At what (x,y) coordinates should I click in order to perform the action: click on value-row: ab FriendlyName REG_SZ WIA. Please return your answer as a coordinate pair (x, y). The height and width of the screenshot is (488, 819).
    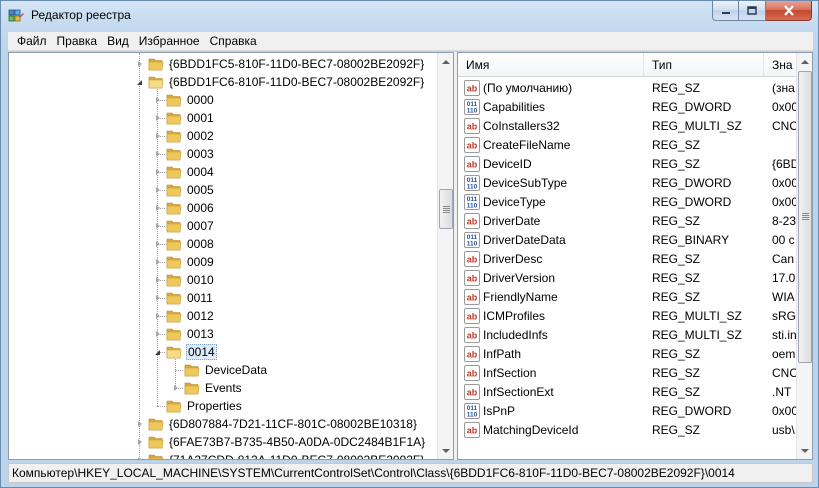
    Looking at the image, I should click on (627, 296).